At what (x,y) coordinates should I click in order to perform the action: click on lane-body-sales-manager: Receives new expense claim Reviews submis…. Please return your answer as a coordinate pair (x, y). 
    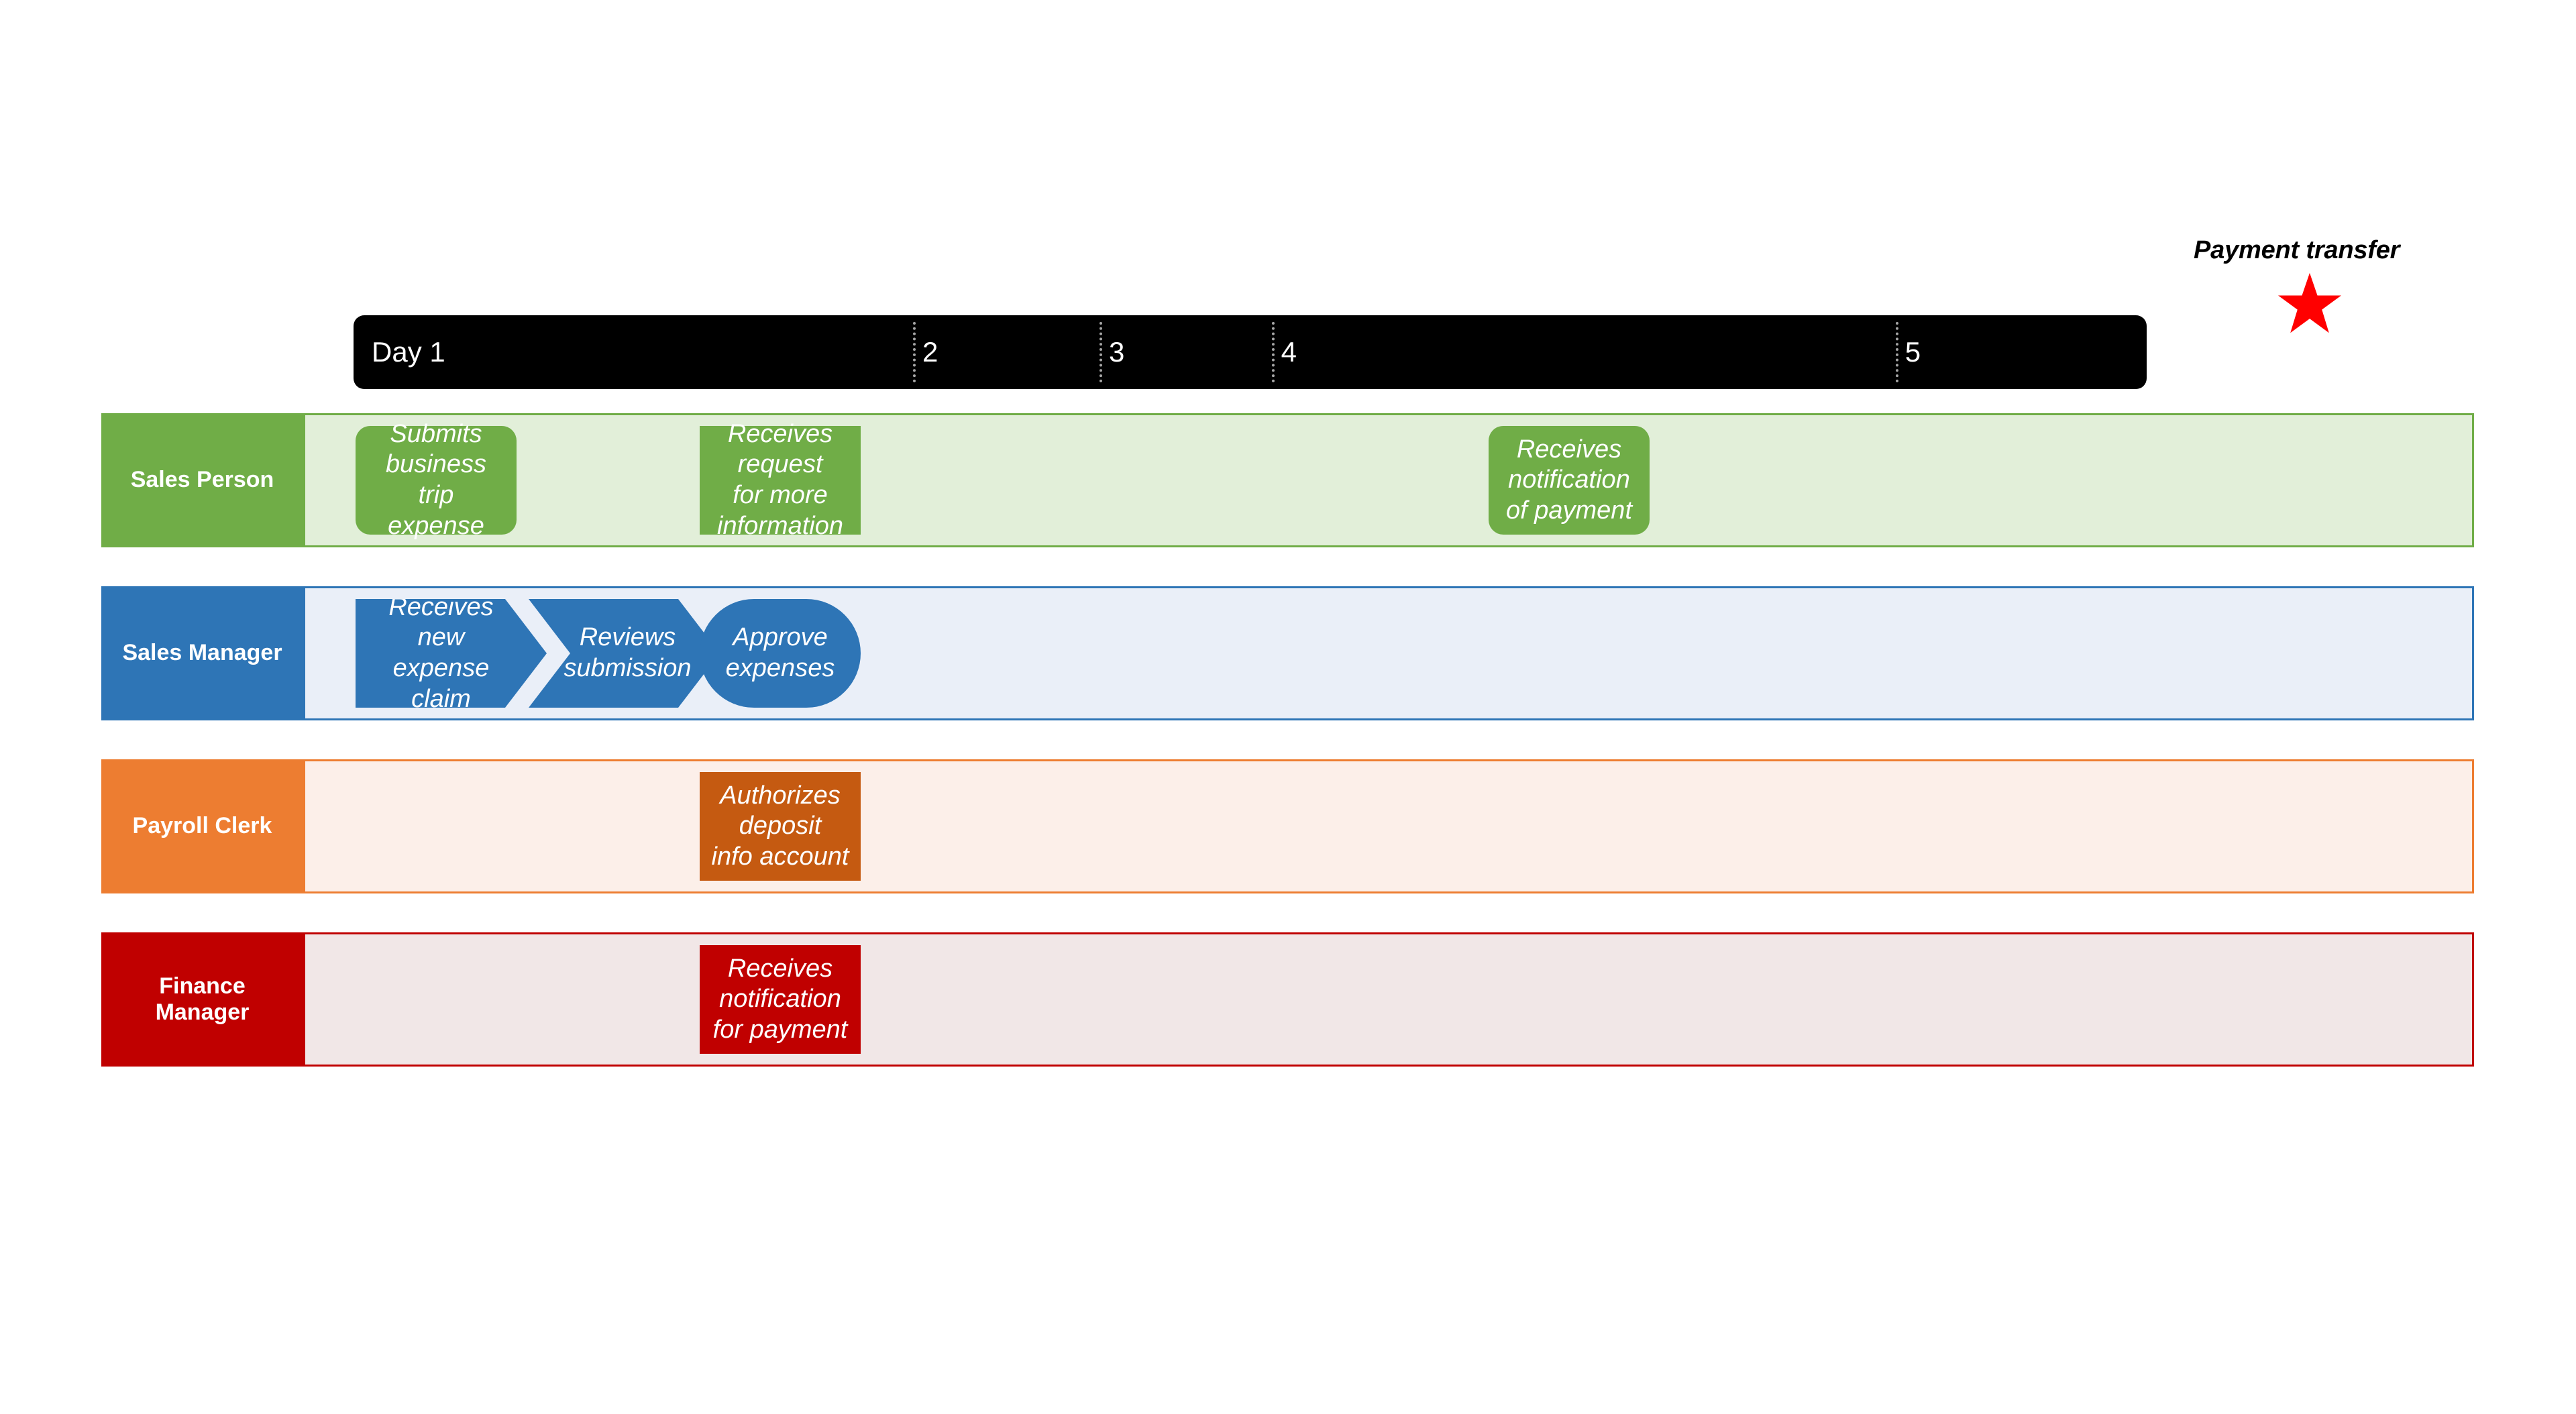
    Looking at the image, I should click on (1388, 653).